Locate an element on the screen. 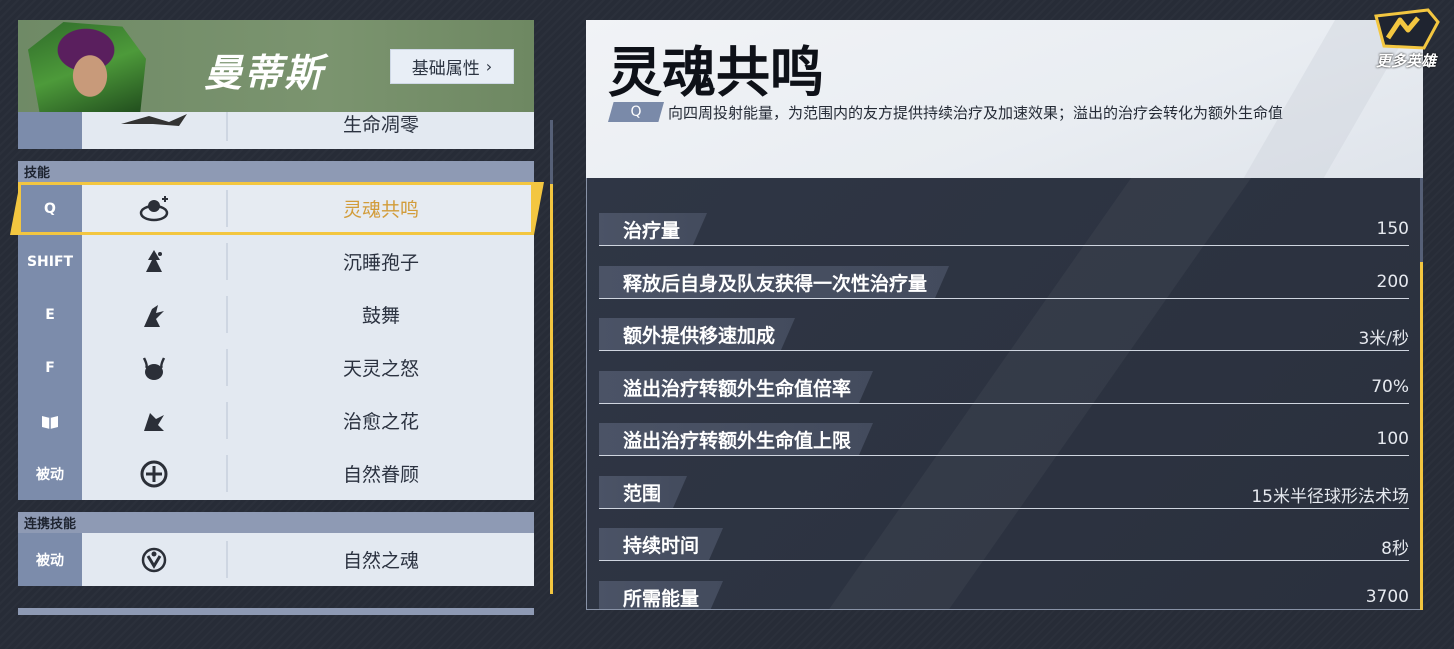 This screenshot has height=649, width=1454. selection-marker-right is located at coordinates (539, 208).